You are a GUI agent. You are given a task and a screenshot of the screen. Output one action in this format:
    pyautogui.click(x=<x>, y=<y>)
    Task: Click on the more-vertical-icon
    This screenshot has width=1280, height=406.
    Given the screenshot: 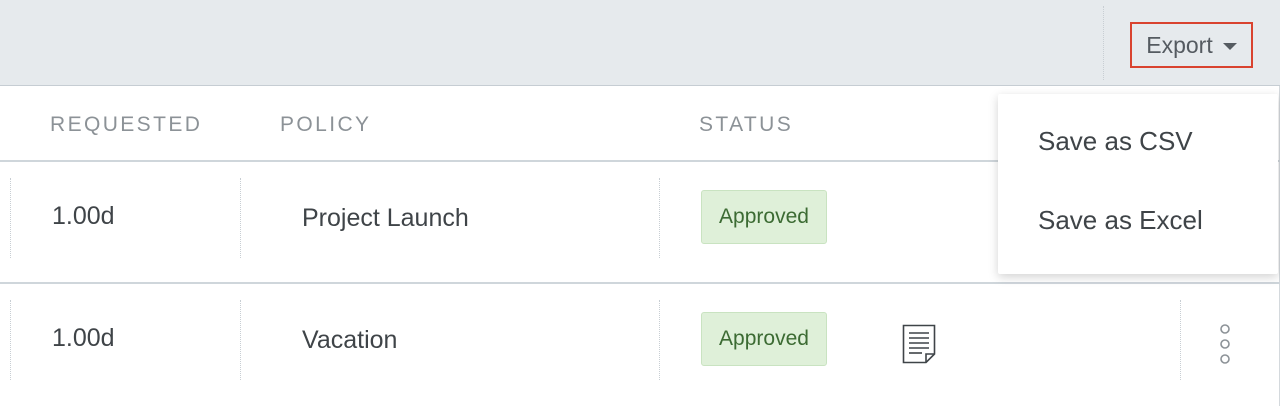 What is the action you would take?
    pyautogui.click(x=1225, y=345)
    